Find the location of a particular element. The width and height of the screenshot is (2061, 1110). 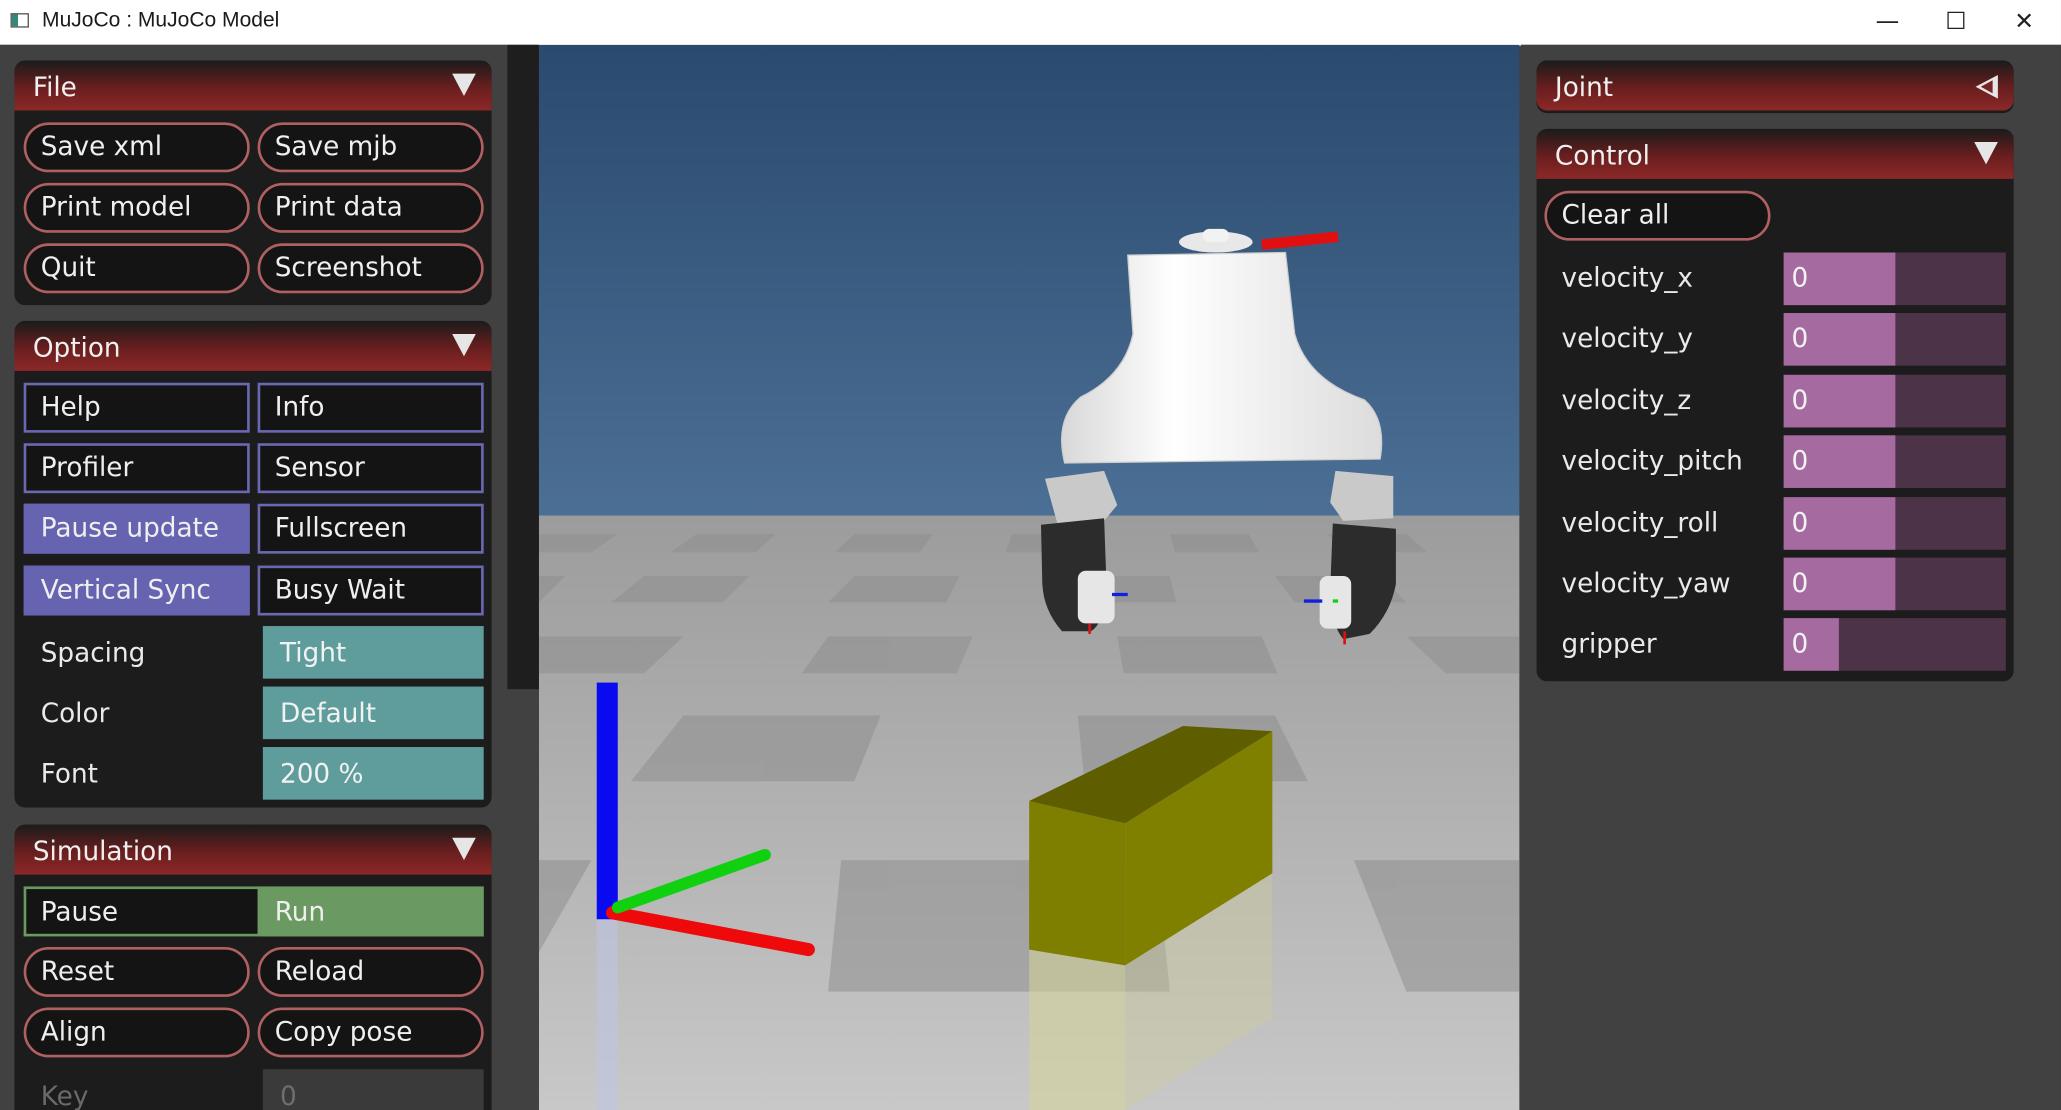

font-select: 200 % is located at coordinates (373, 773).